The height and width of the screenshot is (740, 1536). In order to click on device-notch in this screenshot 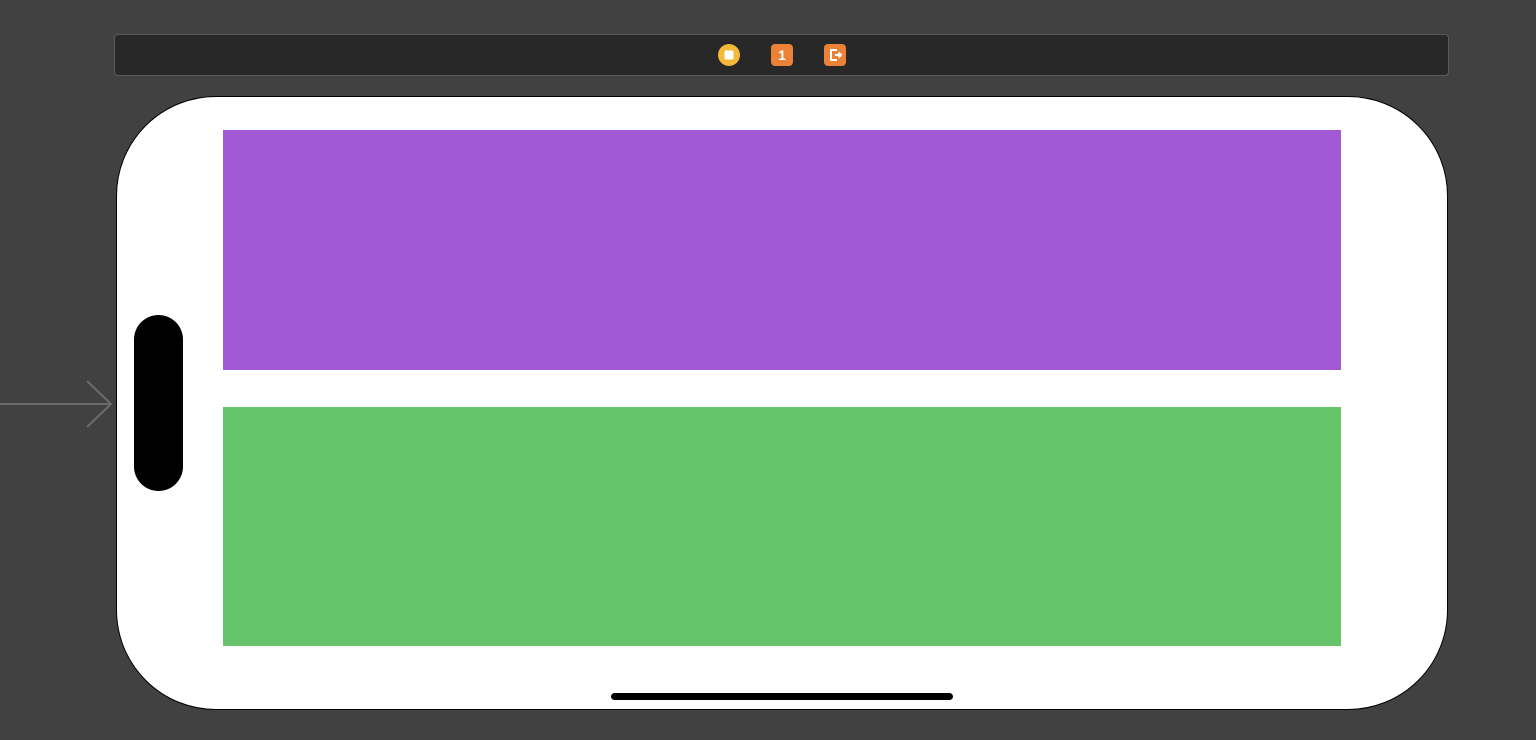, I will do `click(158, 403)`.